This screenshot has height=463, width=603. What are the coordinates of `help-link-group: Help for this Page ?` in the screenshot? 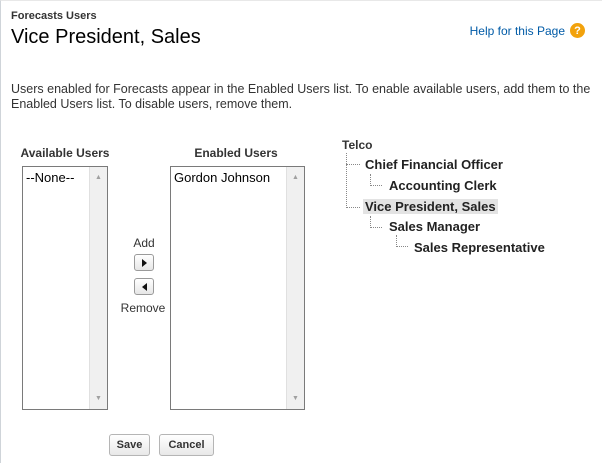 It's located at (527, 30).